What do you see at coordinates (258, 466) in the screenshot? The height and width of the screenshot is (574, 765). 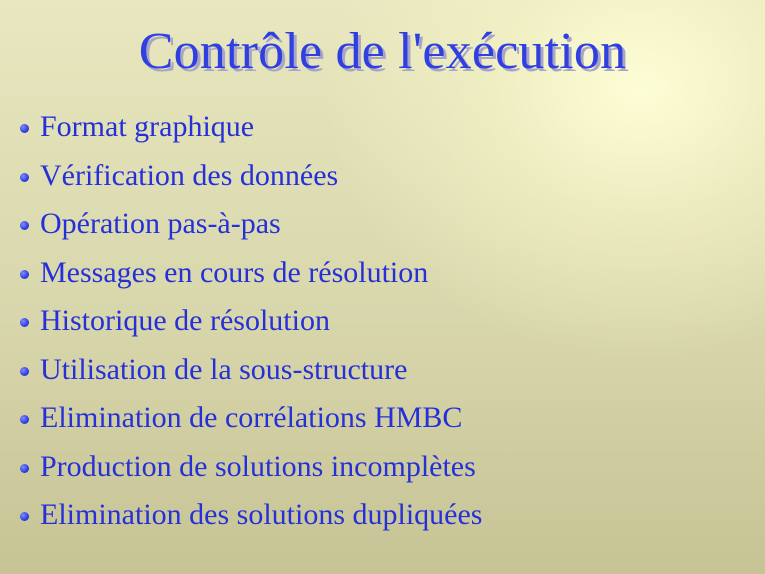 I see `bullet-text: Production de solutions incomplètes` at bounding box center [258, 466].